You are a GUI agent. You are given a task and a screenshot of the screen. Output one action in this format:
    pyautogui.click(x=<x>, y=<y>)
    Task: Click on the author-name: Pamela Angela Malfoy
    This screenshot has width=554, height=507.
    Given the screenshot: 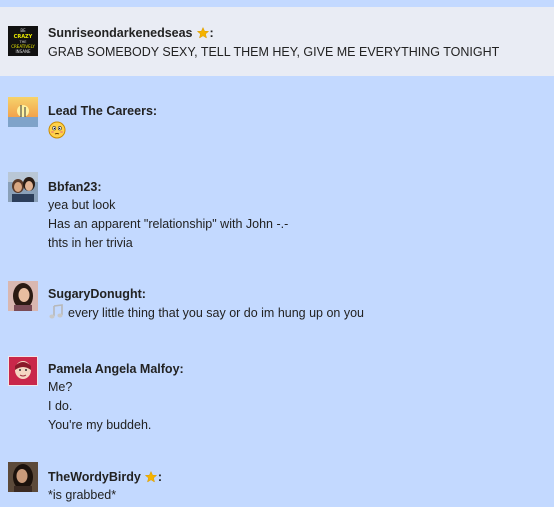 What is the action you would take?
    pyautogui.click(x=114, y=369)
    